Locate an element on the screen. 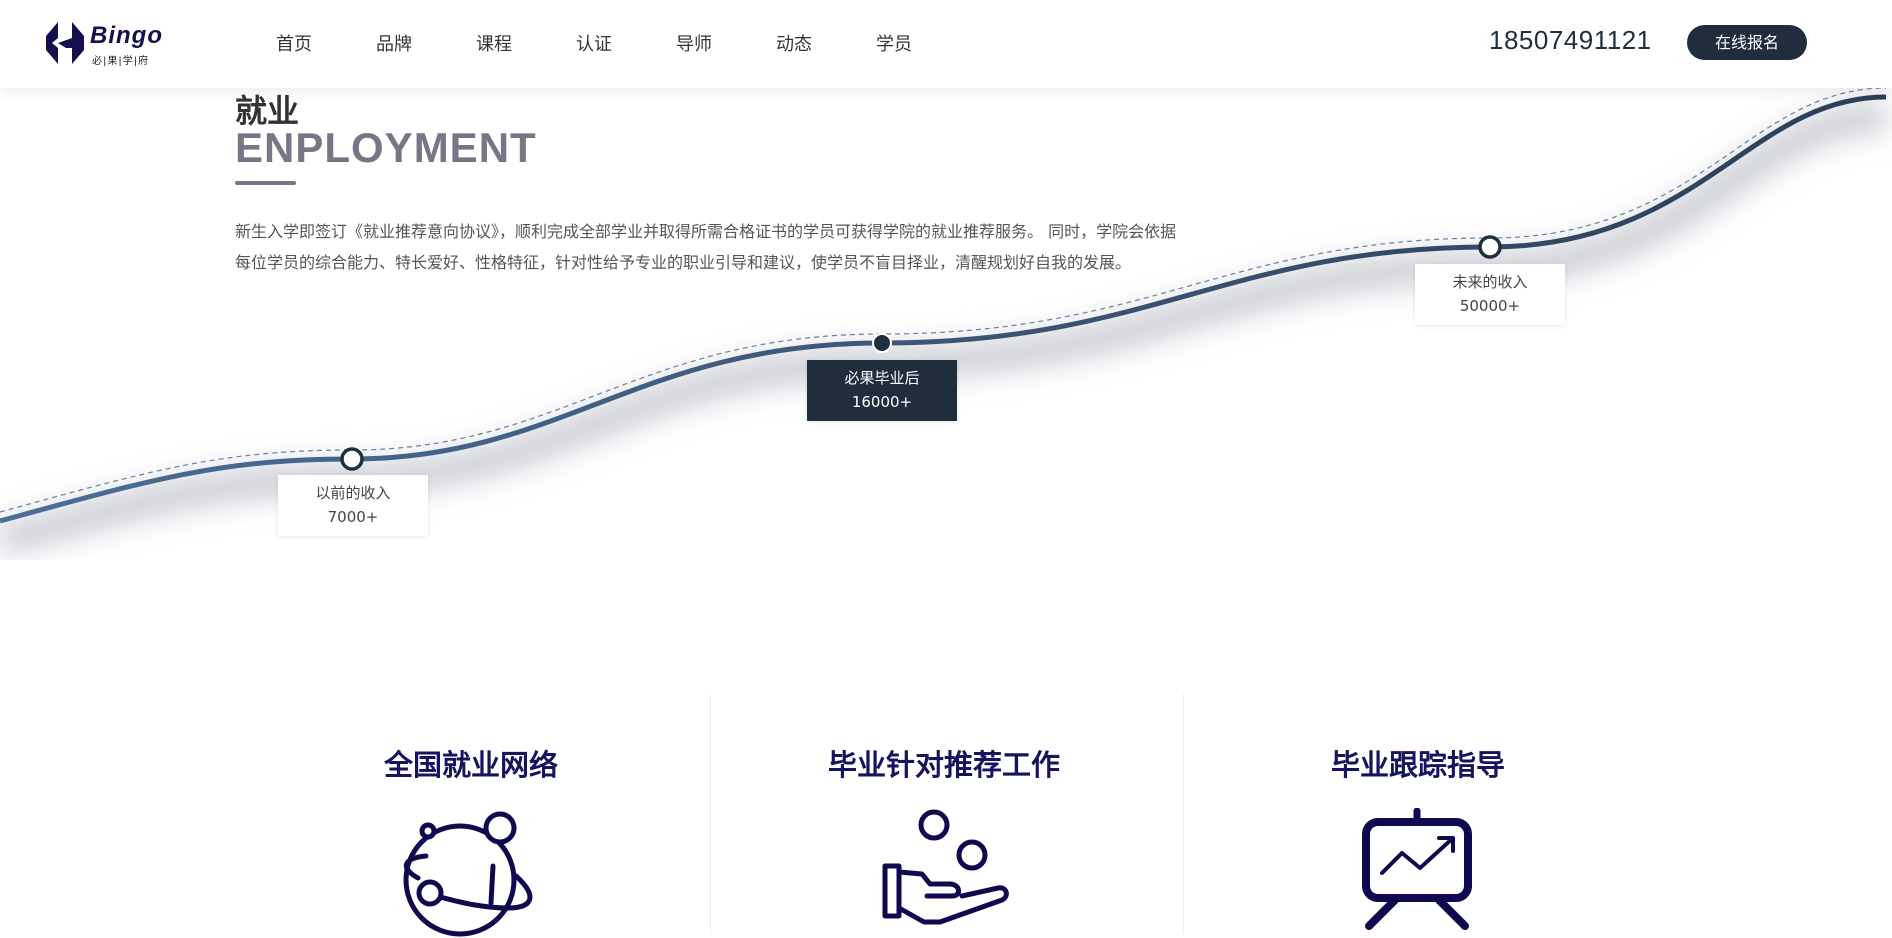 The width and height of the screenshot is (1892, 938). milestone-label-text: 未来的收入 is located at coordinates (1490, 282).